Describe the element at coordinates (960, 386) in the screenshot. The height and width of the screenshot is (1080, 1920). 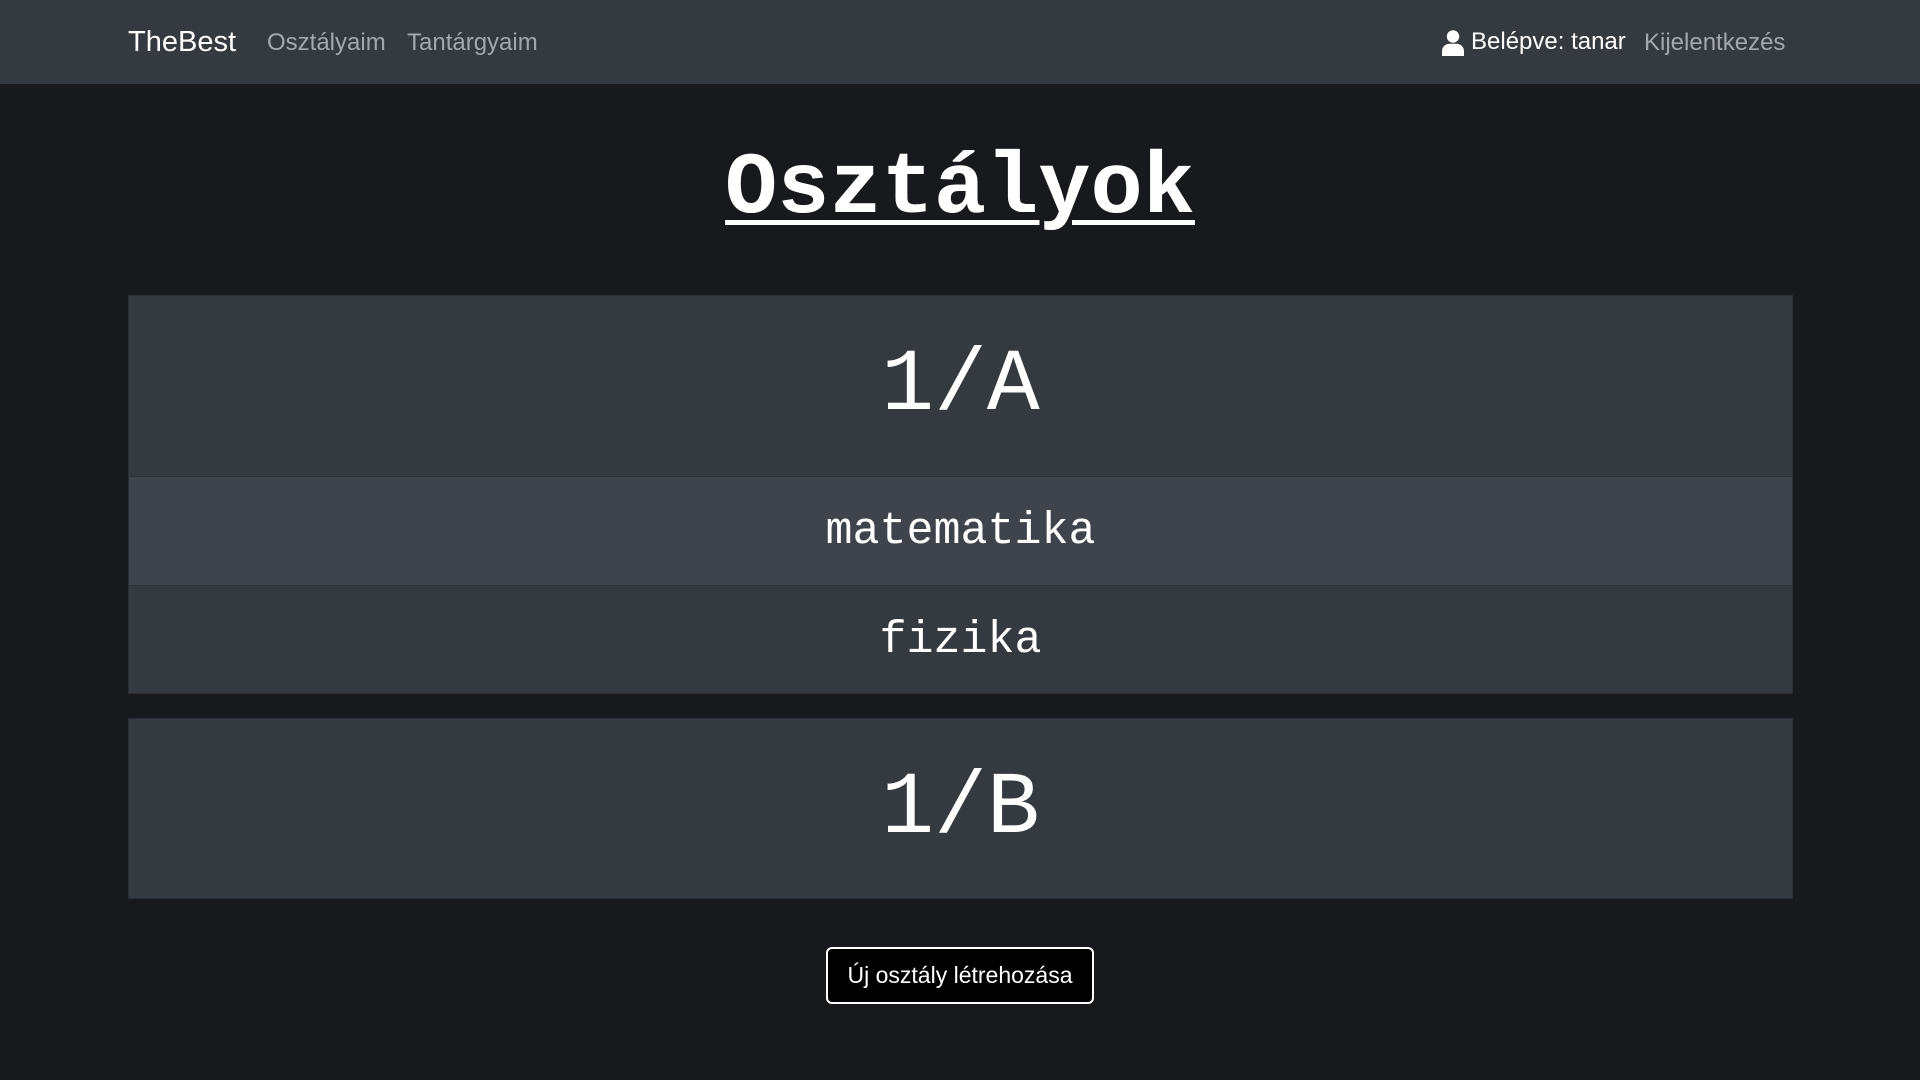
I see `class-name-1a: 1/A` at that location.